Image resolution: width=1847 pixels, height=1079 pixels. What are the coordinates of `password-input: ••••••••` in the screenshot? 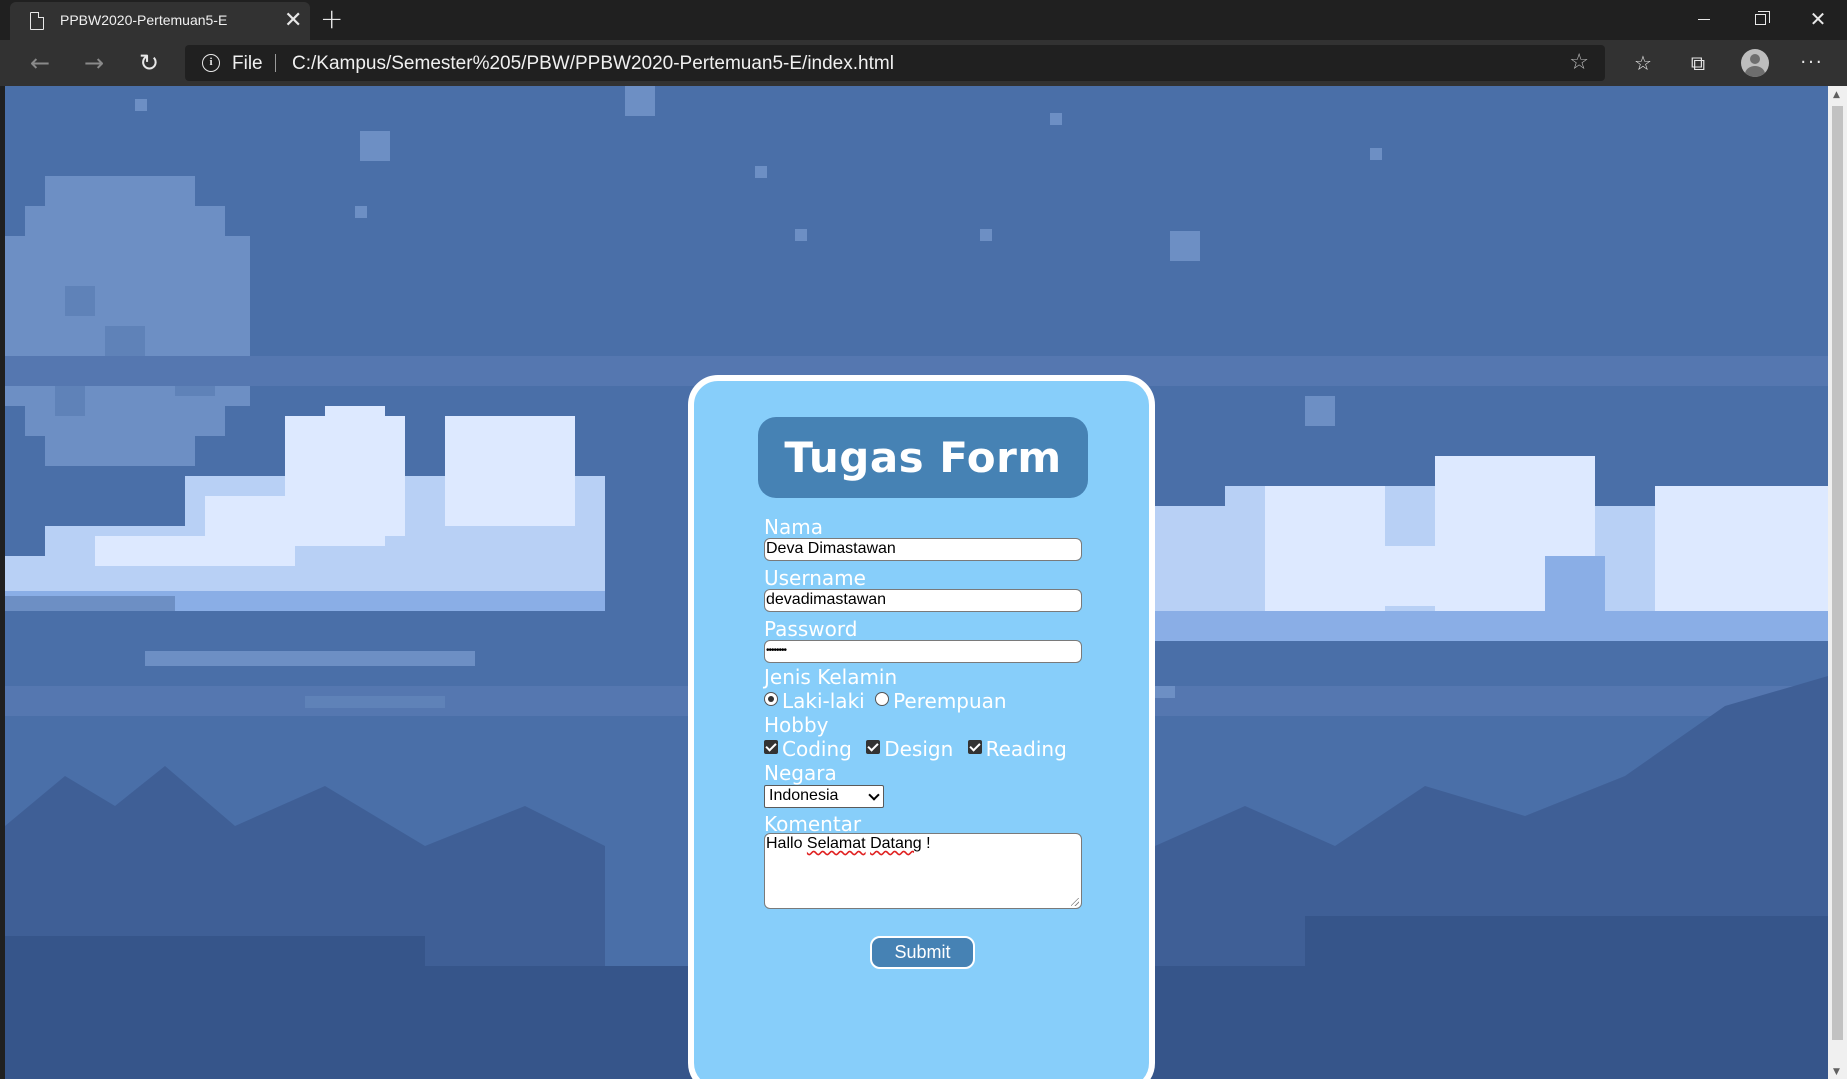 It's located at (923, 651).